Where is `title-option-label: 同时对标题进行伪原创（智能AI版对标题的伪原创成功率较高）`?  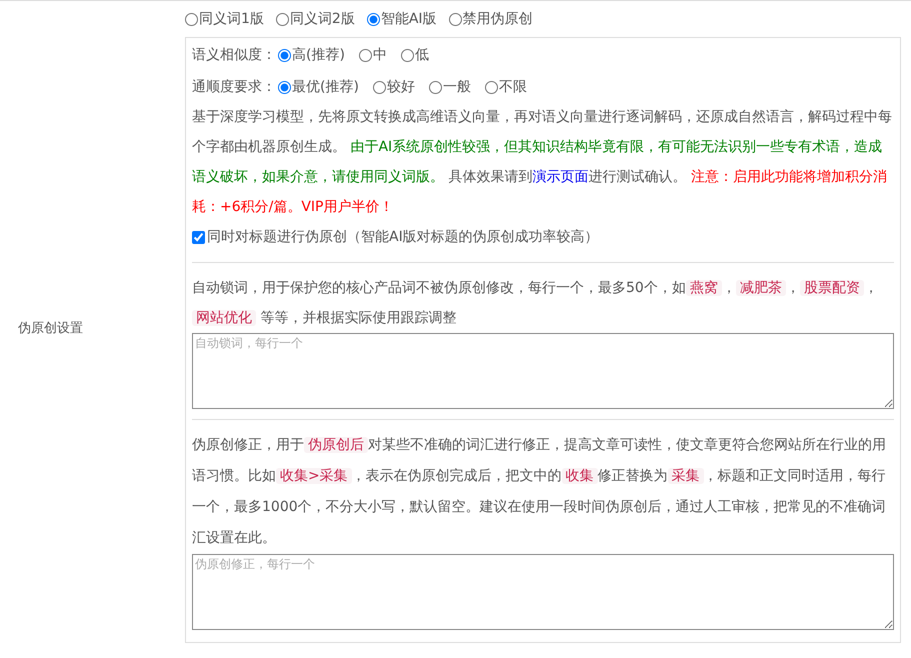
title-option-label: 同时对标题进行伪原创（智能AI版对标题的伪原创成功率较高） is located at coordinates (403, 237).